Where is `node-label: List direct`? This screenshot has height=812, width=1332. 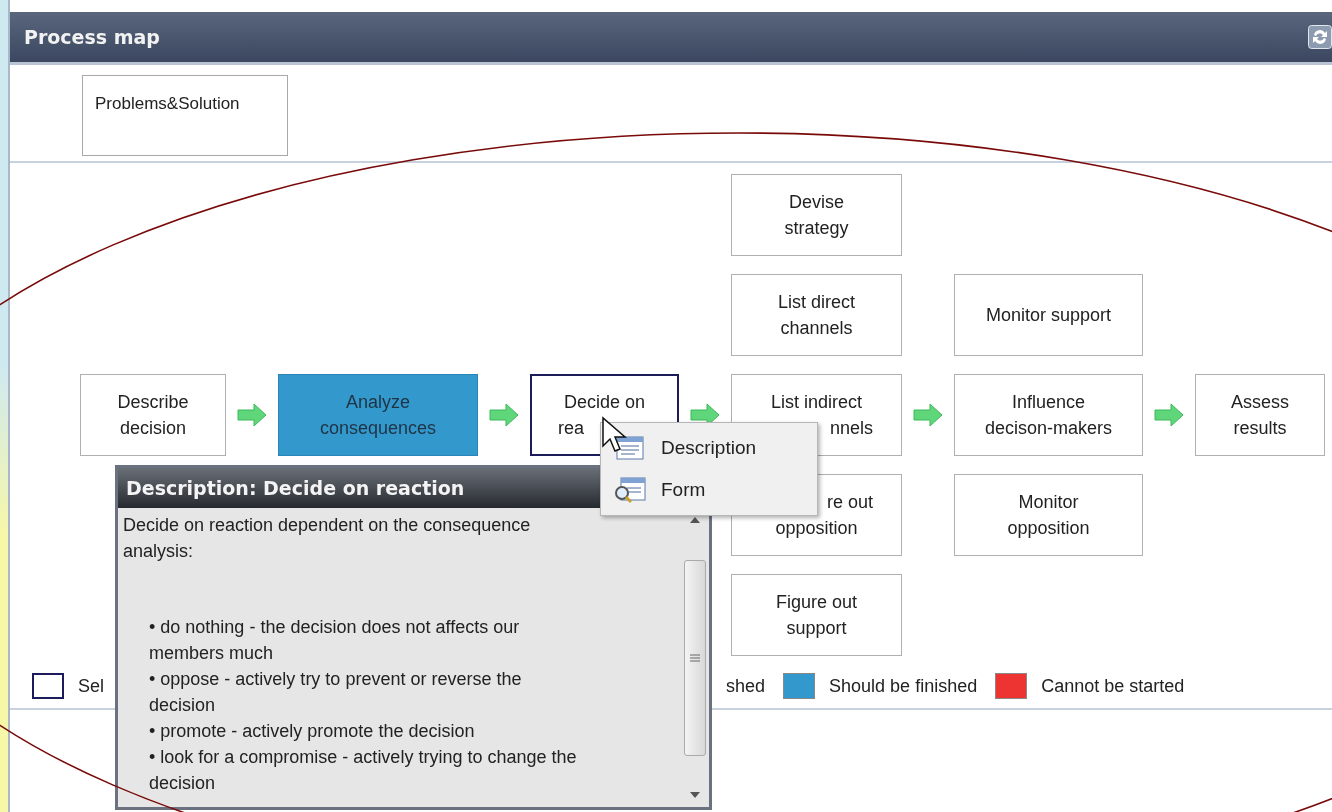
node-label: List direct is located at coordinates (816, 302).